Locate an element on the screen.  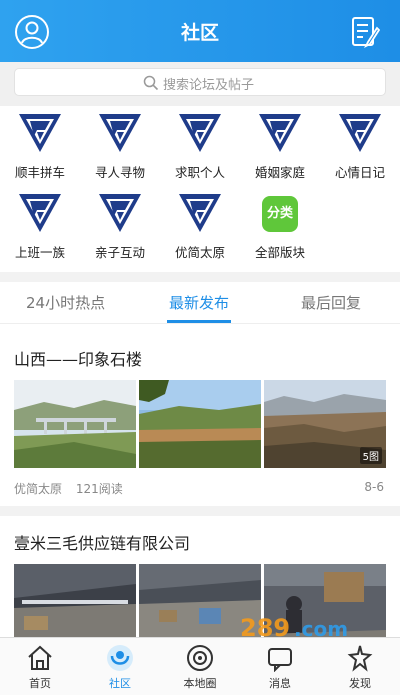
category-label: 优简太原 is located at coordinates (199, 252).